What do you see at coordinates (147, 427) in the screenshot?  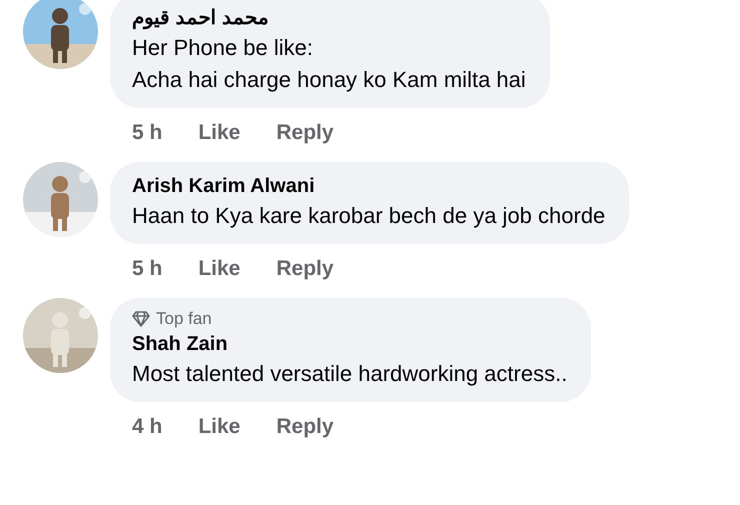 I see `timestamp: 4 h` at bounding box center [147, 427].